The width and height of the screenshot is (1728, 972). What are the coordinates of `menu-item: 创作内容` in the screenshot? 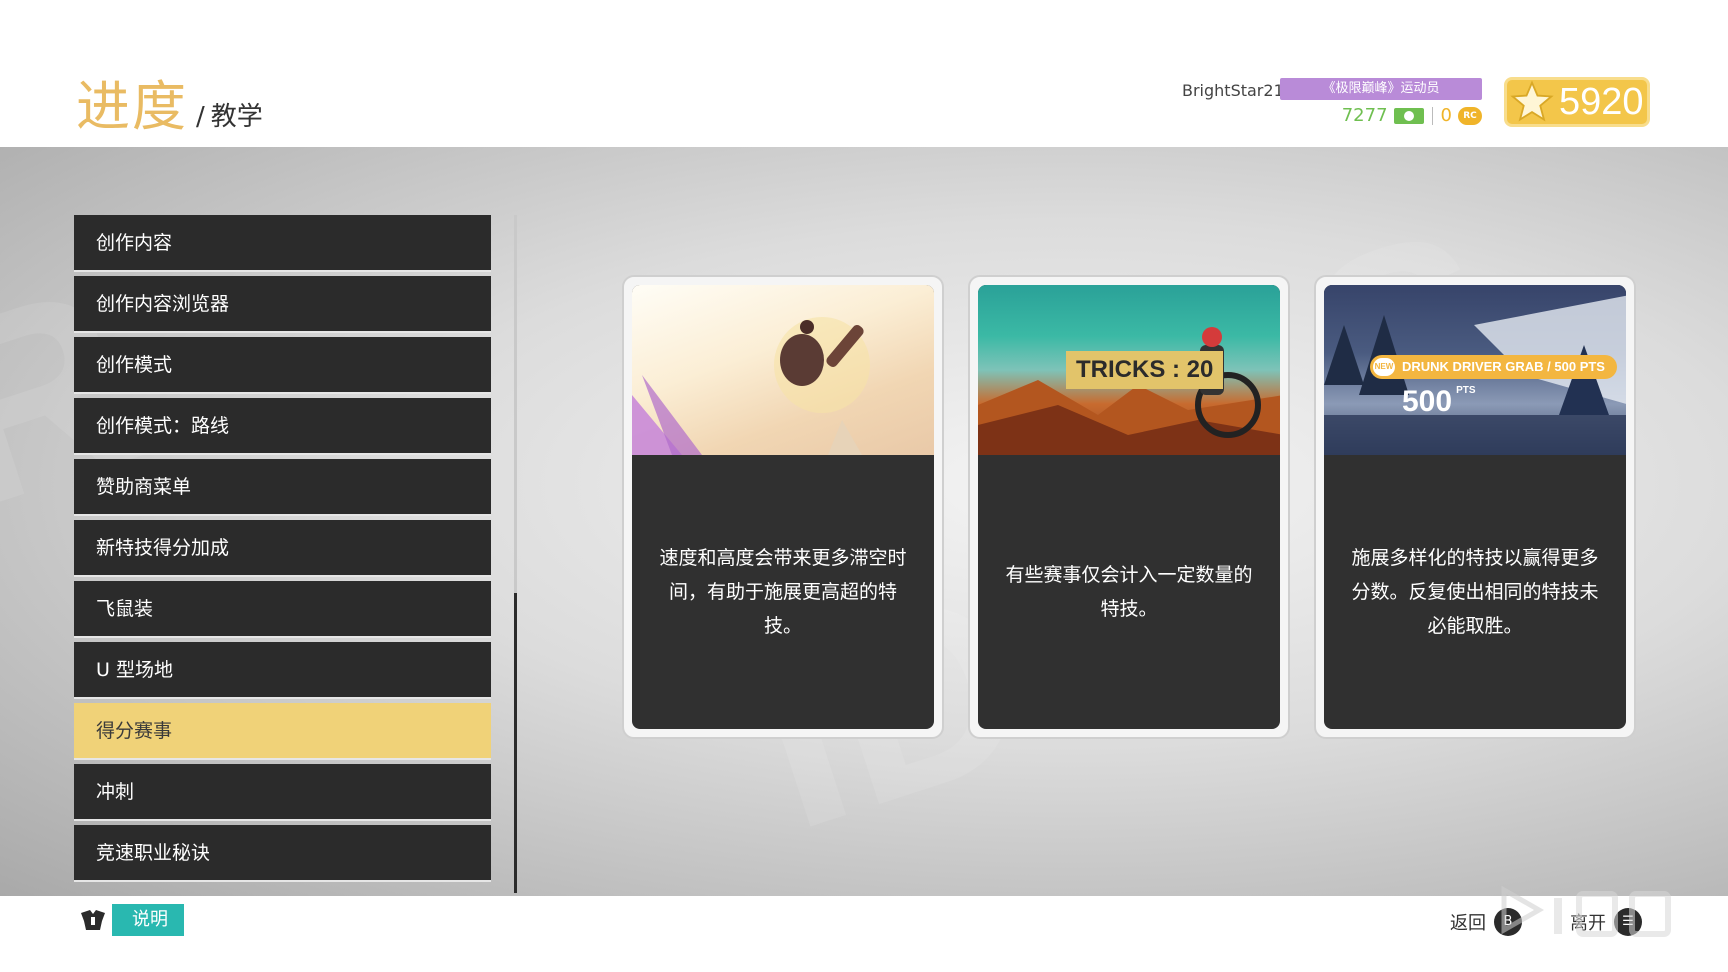 It's located at (282, 243).